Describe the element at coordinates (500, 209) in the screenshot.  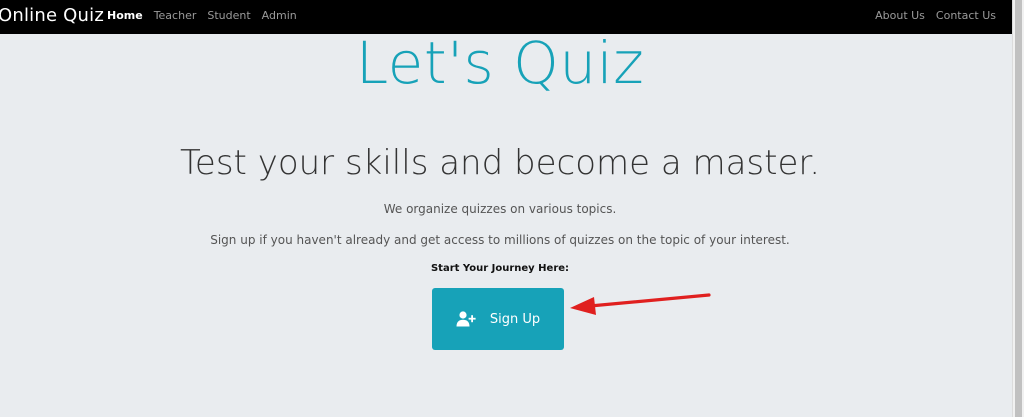
I see `hero-description: We organize quizzes on various topics.` at that location.